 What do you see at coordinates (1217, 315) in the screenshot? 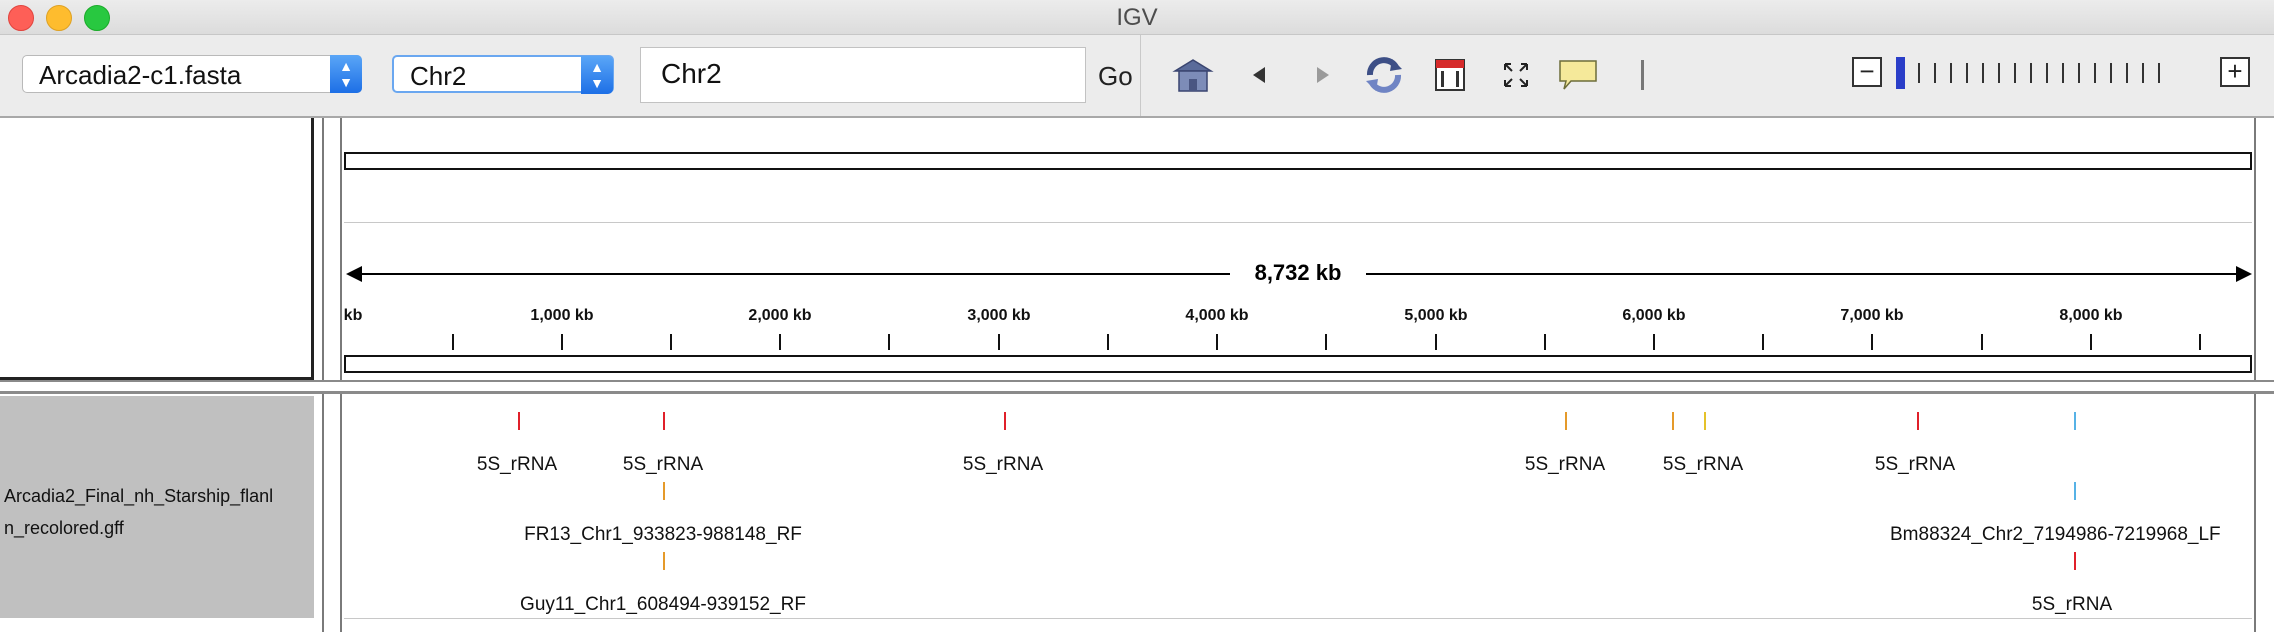
I see `ruler-tick-label: 4,000 kb` at bounding box center [1217, 315].